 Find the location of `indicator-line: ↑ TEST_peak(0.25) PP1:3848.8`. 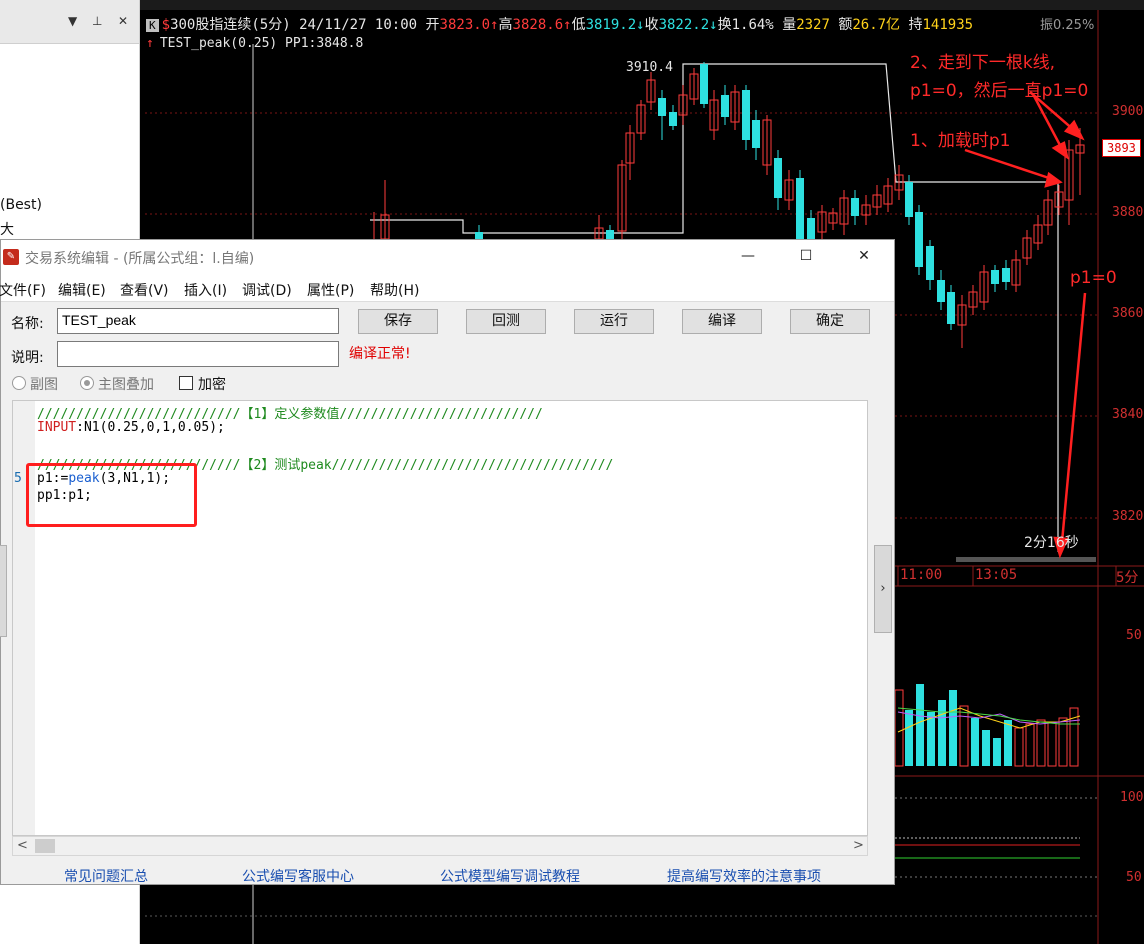

indicator-line: ↑ TEST_peak(0.25) PP1:3848.8 is located at coordinates (255, 43).